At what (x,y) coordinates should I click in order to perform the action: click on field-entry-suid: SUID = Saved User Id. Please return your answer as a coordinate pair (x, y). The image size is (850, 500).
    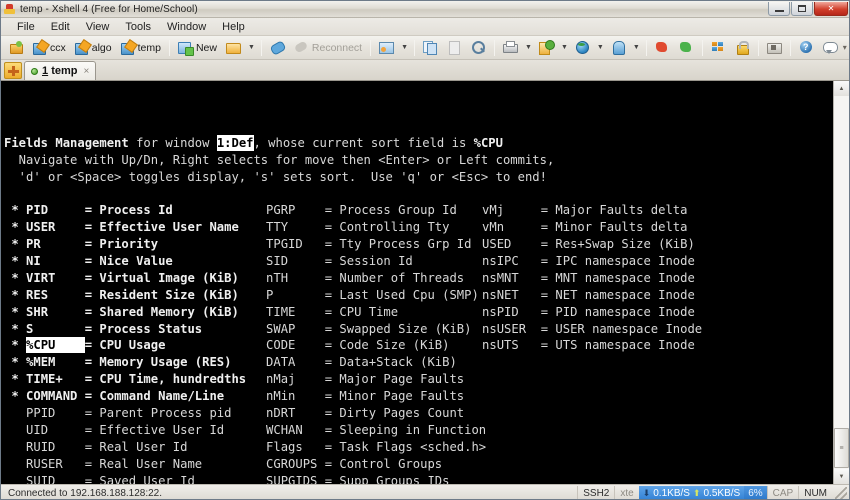
    Looking at the image, I should click on (99, 478).